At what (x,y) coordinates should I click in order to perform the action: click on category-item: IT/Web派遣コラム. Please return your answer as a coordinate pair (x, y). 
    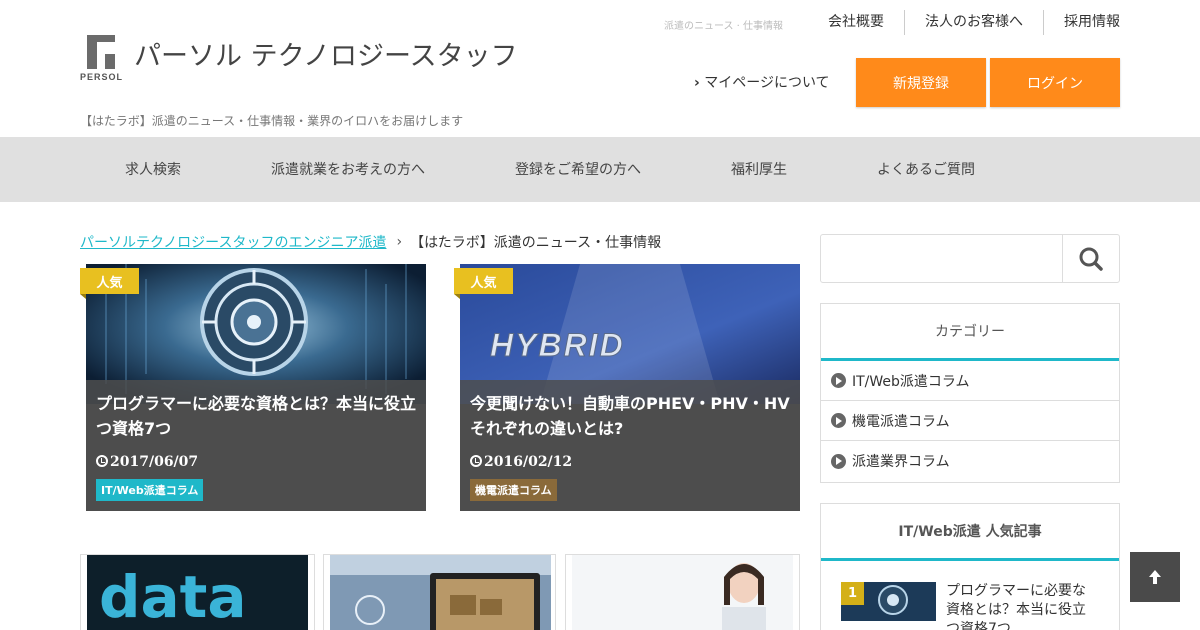
    Looking at the image, I should click on (970, 381).